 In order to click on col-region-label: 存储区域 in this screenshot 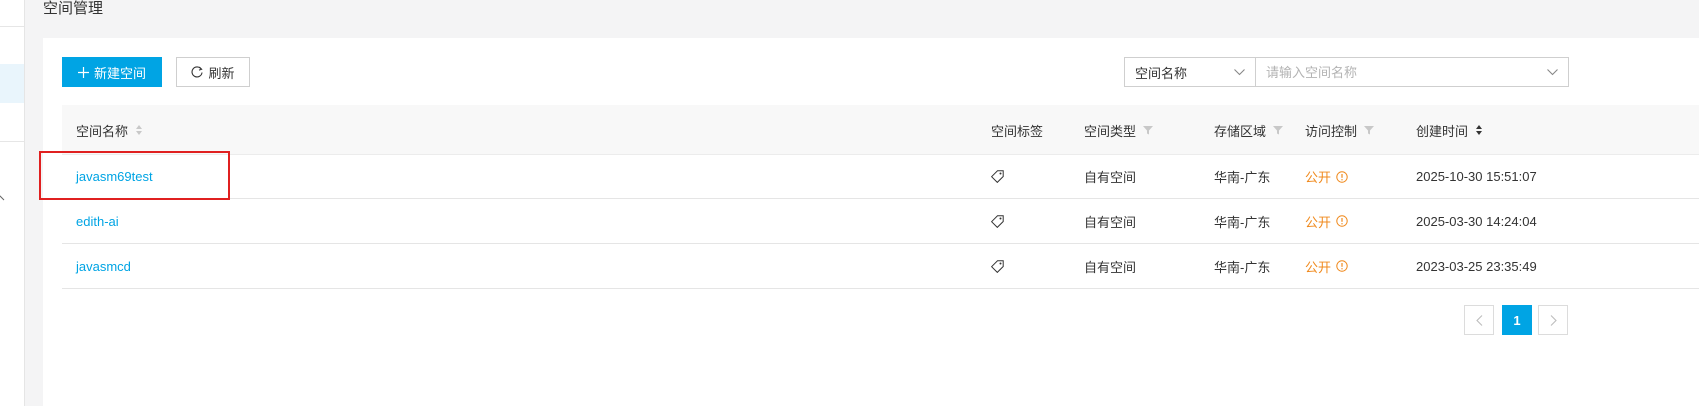, I will do `click(1240, 131)`.